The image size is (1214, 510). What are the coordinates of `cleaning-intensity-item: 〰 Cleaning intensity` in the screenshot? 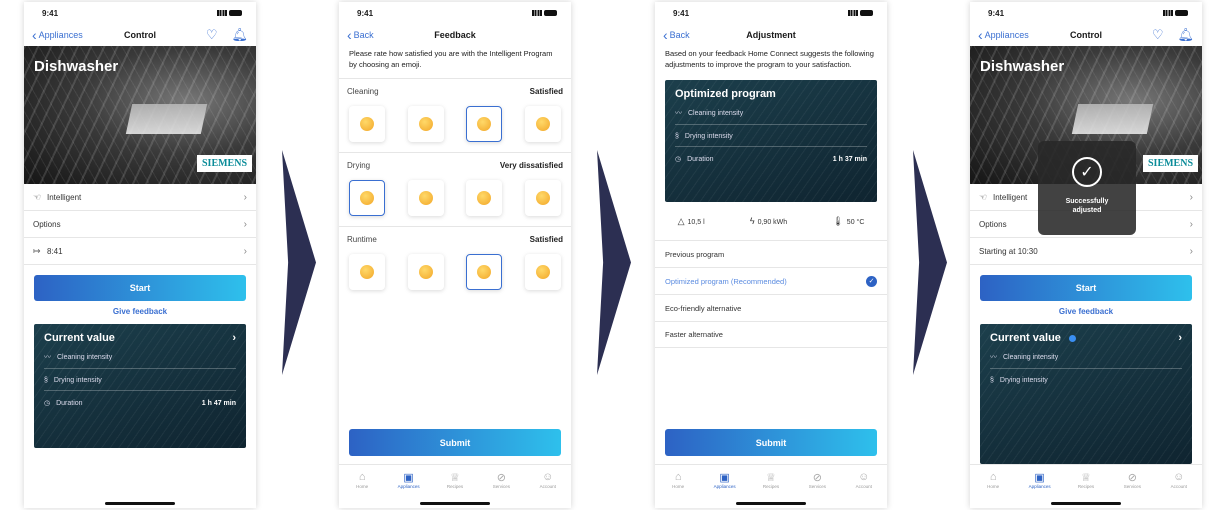 It's located at (771, 112).